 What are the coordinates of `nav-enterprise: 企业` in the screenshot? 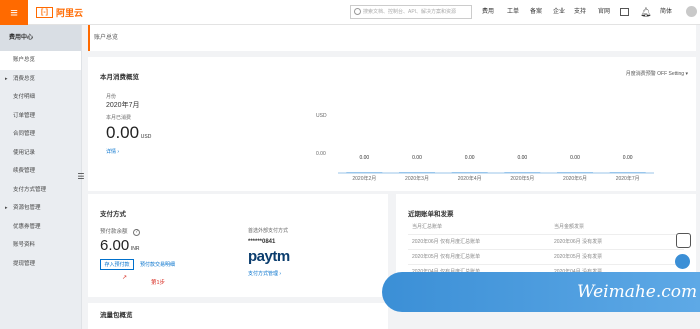 It's located at (559, 12).